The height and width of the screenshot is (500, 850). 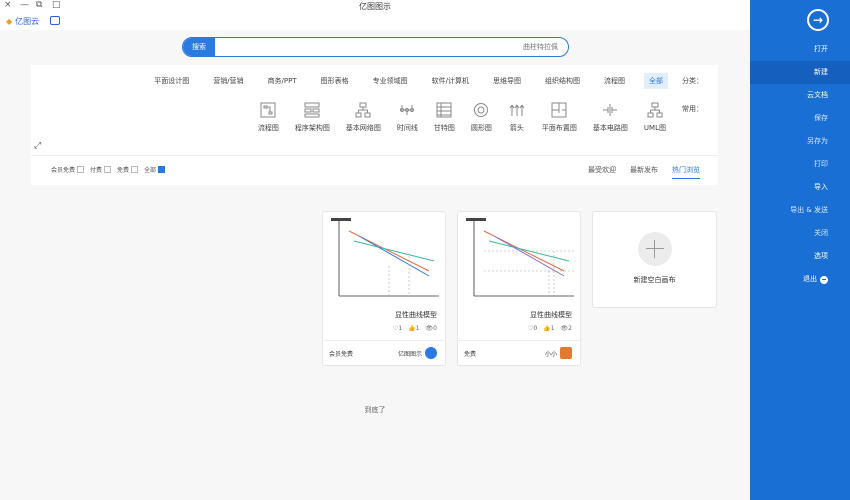 What do you see at coordinates (363, 110) in the screenshot?
I see `network-icon` at bounding box center [363, 110].